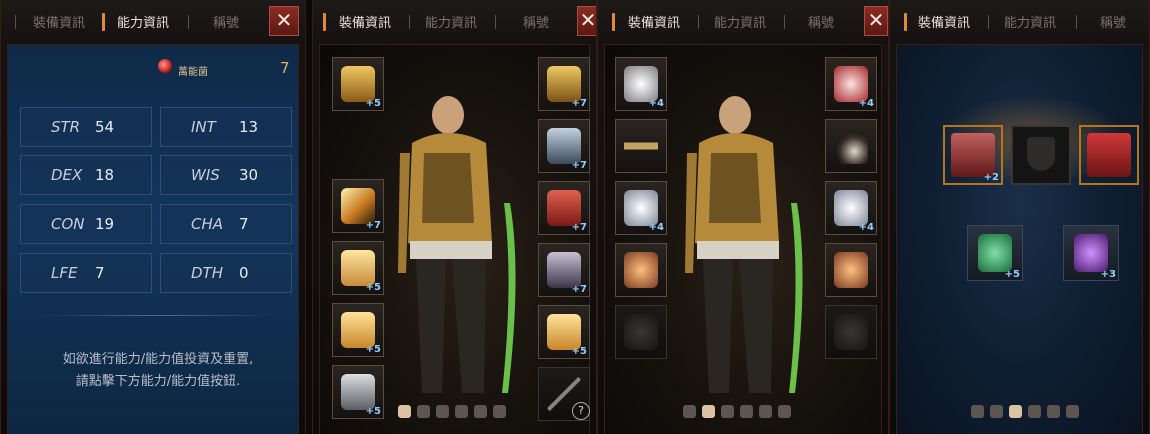  What do you see at coordinates (64, 273) in the screenshot?
I see `stat-key: LFE` at bounding box center [64, 273].